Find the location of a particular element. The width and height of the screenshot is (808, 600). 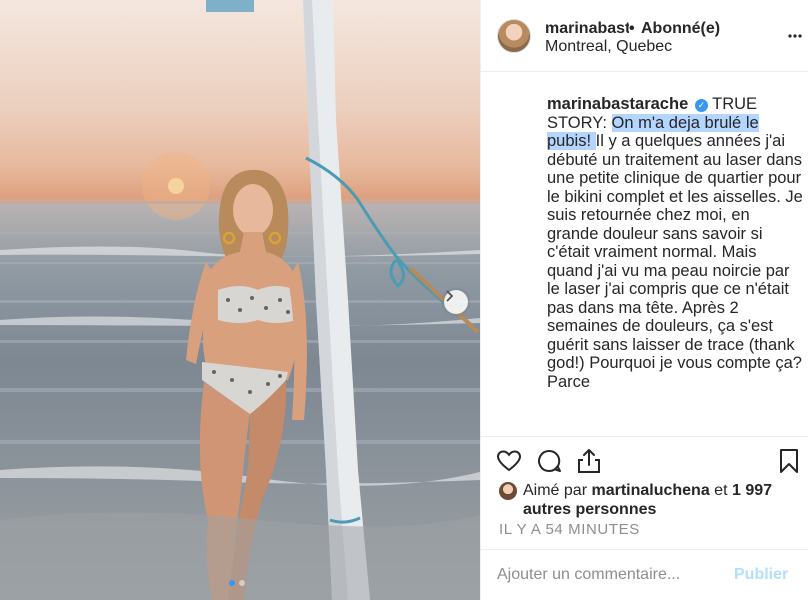

carousel-dot is located at coordinates (242, 583).